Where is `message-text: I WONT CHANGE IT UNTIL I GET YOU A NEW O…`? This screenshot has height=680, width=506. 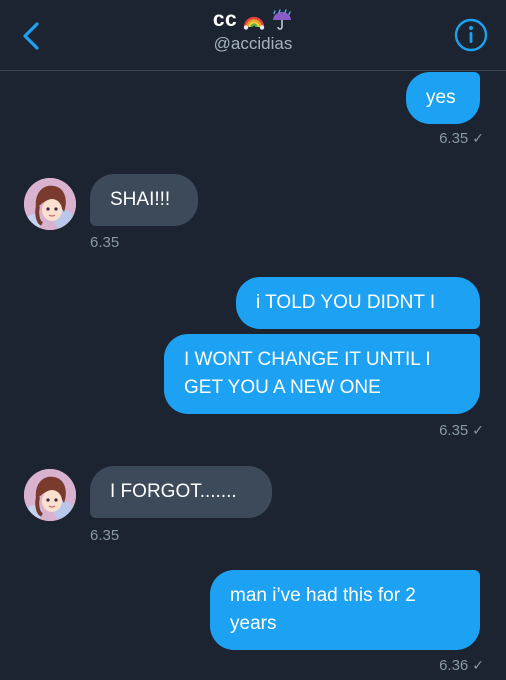
message-text: I WONT CHANGE IT UNTIL I GET YOU A NEW O… is located at coordinates (307, 373).